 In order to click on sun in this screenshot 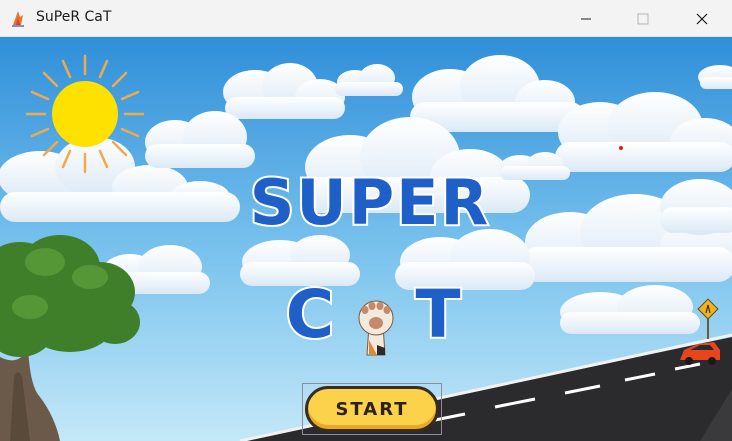, I will do `click(85, 114)`.